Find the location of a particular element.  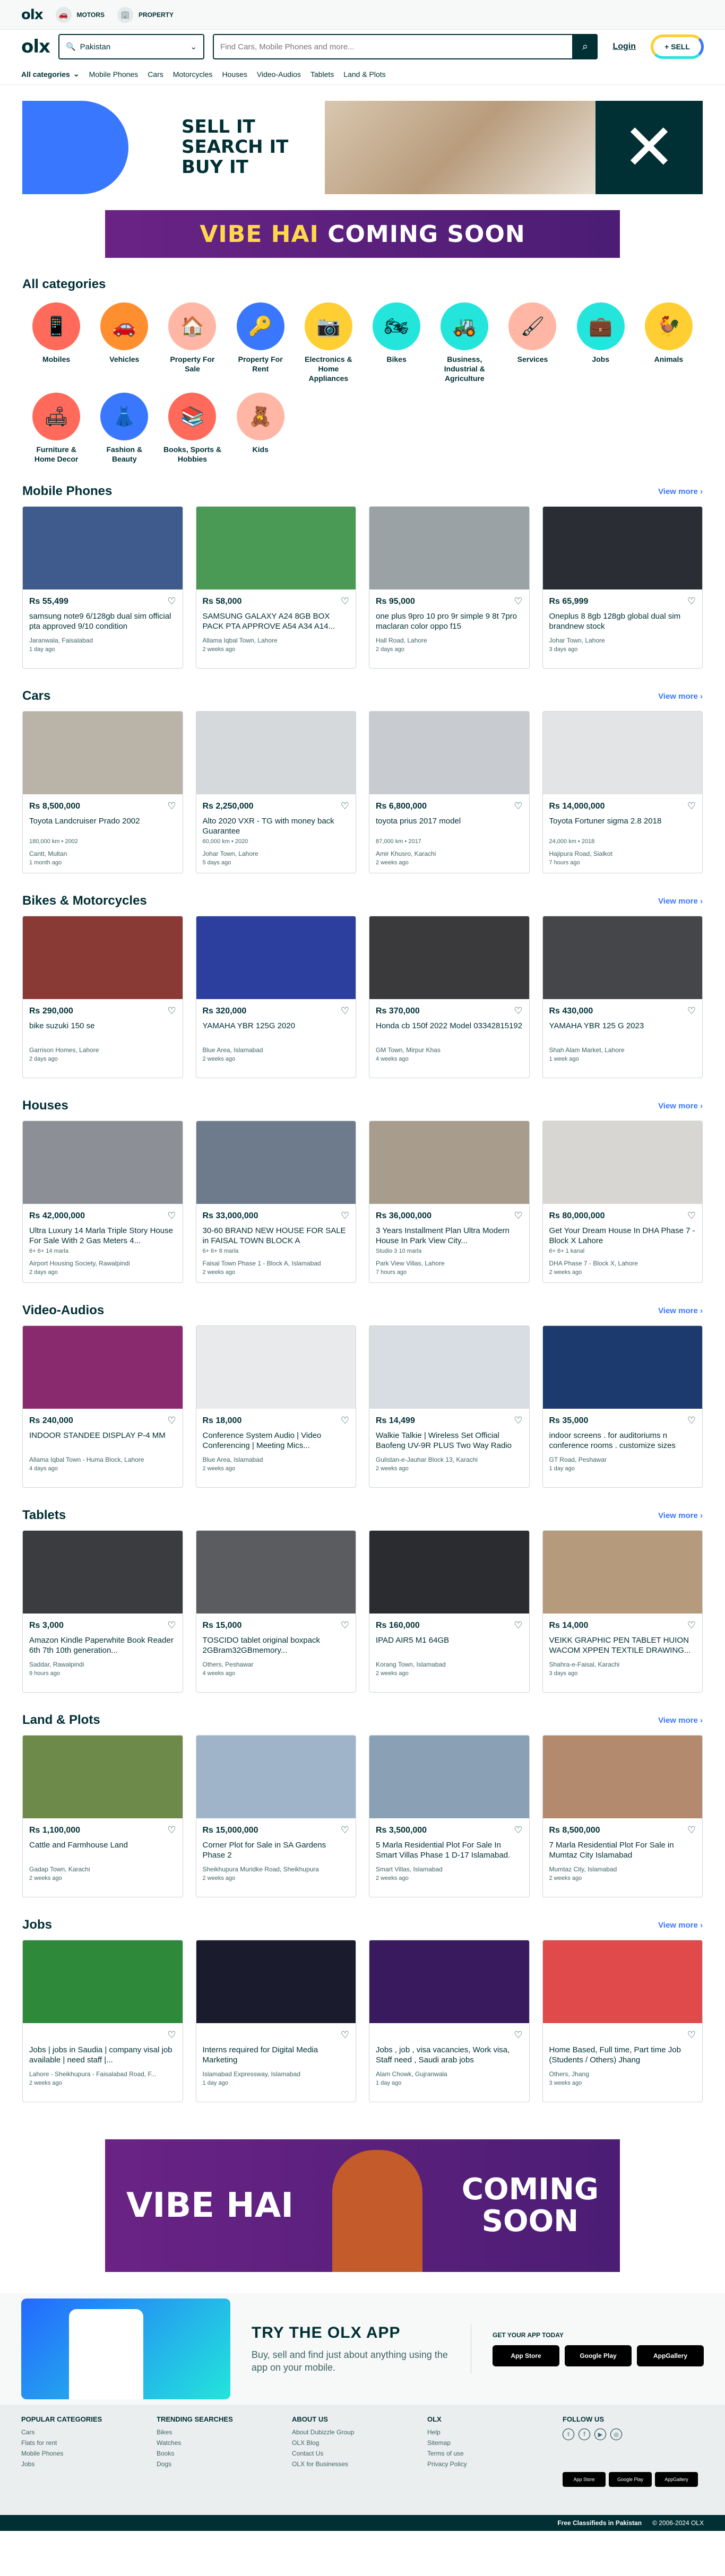

footer-link: Terms of use is located at coordinates (495, 2453).